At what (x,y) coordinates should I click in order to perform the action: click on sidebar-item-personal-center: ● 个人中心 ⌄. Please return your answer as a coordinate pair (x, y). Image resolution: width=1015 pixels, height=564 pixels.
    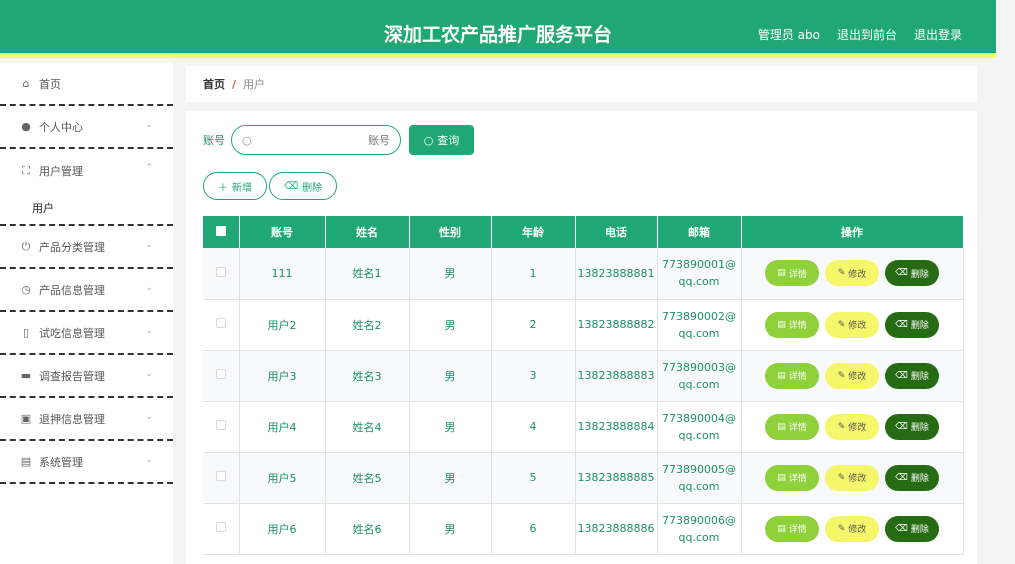
    Looking at the image, I should click on (86, 127).